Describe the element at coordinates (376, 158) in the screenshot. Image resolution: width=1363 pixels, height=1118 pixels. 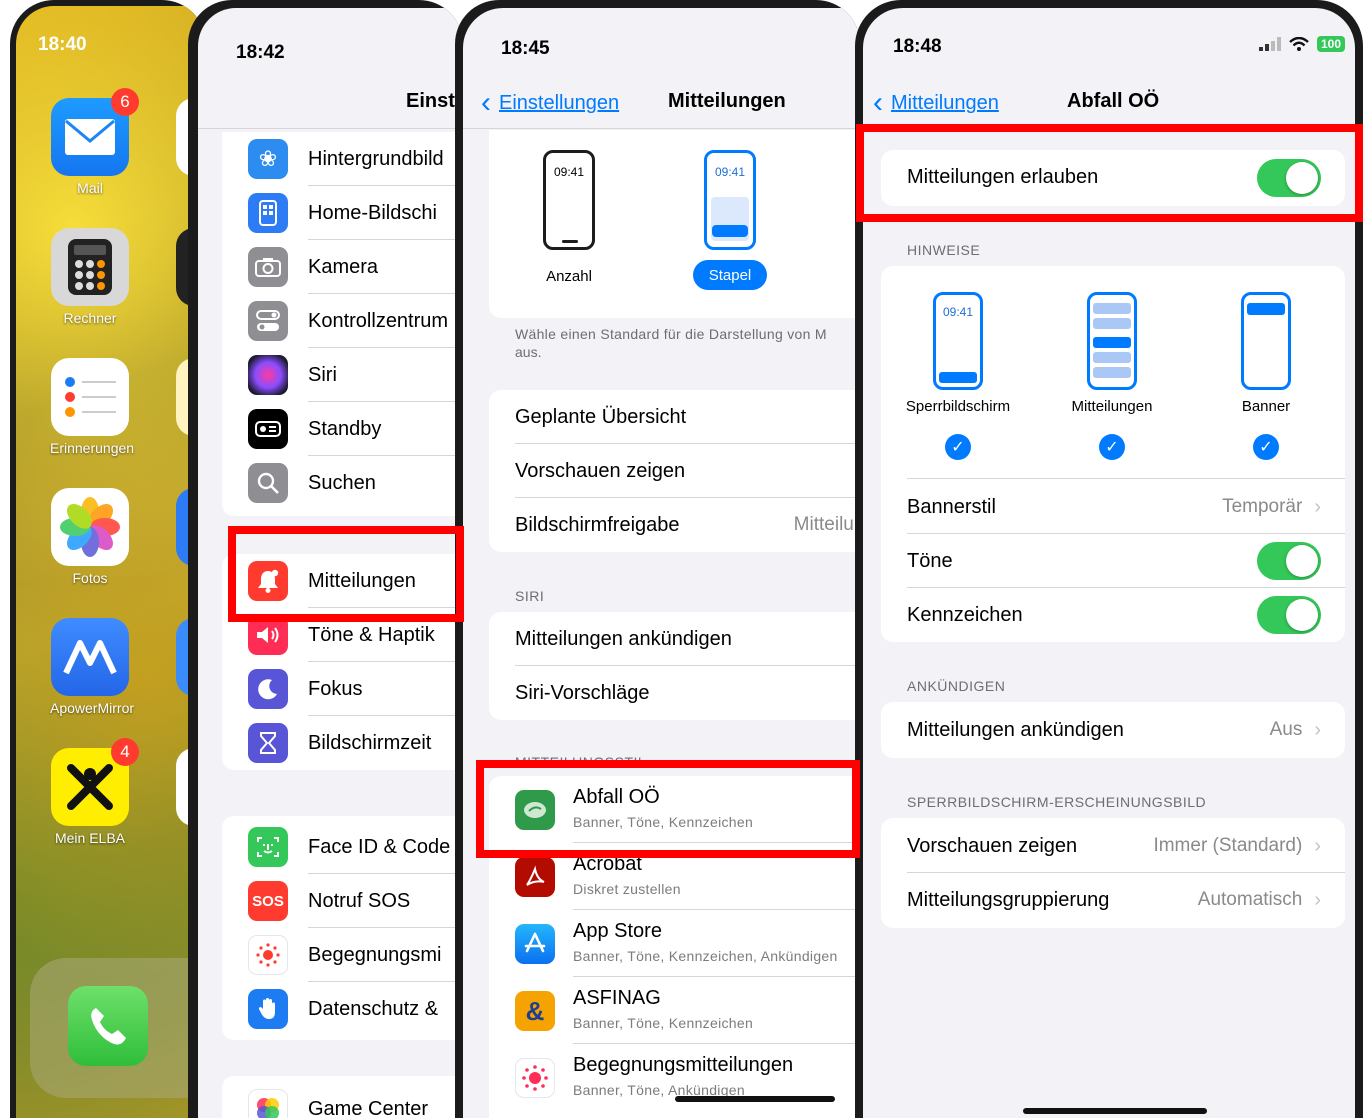
I see `row-label: Hintergrundbild` at that location.